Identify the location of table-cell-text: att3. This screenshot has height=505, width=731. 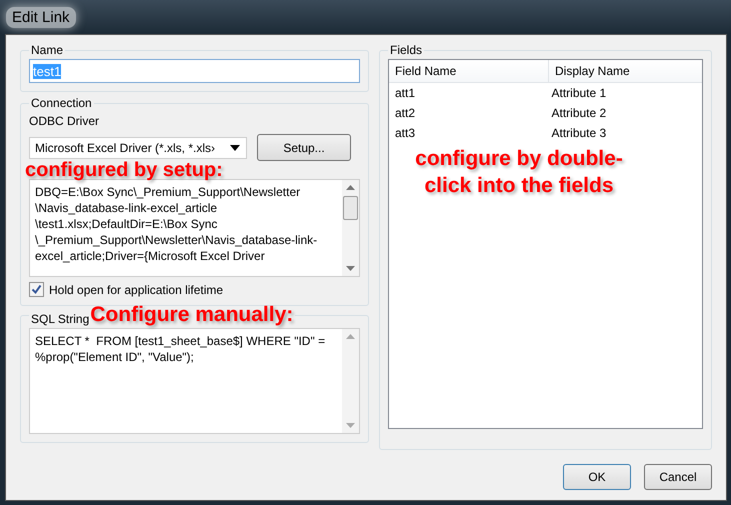
(405, 133).